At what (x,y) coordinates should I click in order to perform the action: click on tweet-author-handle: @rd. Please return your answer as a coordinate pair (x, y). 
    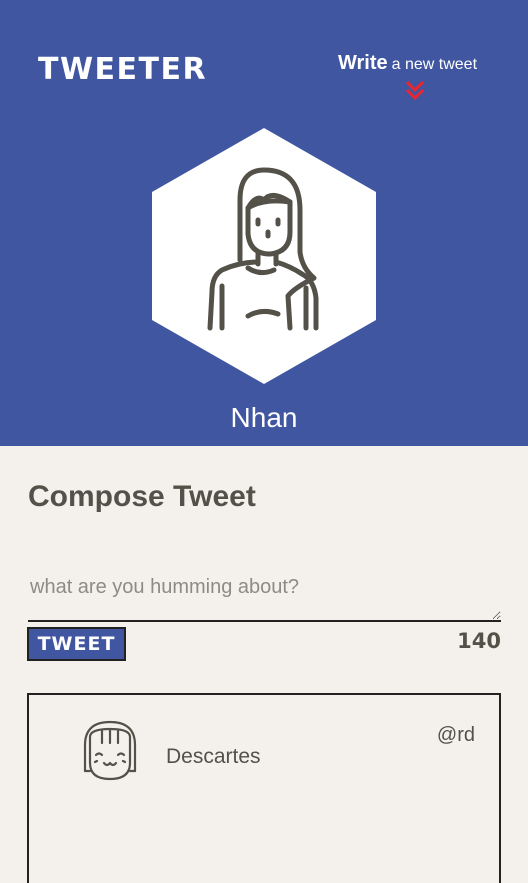
    Looking at the image, I should click on (455, 735).